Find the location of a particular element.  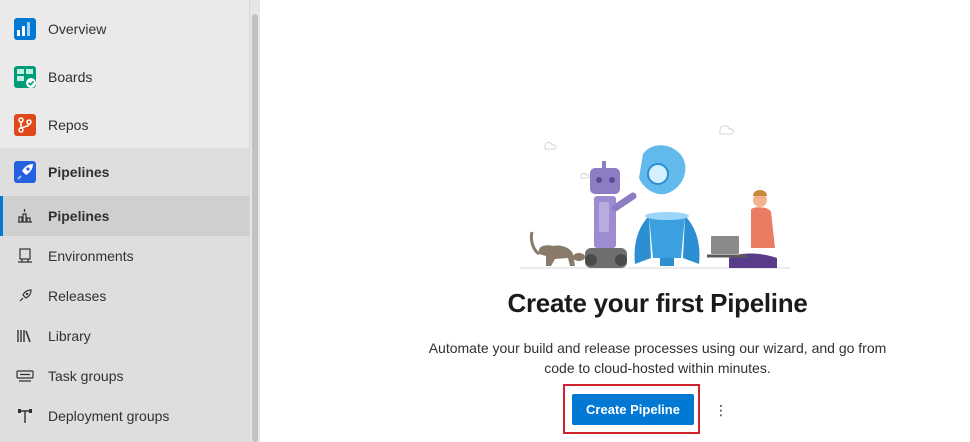

create-pipeline-button: Create Pipeline is located at coordinates (633, 409).